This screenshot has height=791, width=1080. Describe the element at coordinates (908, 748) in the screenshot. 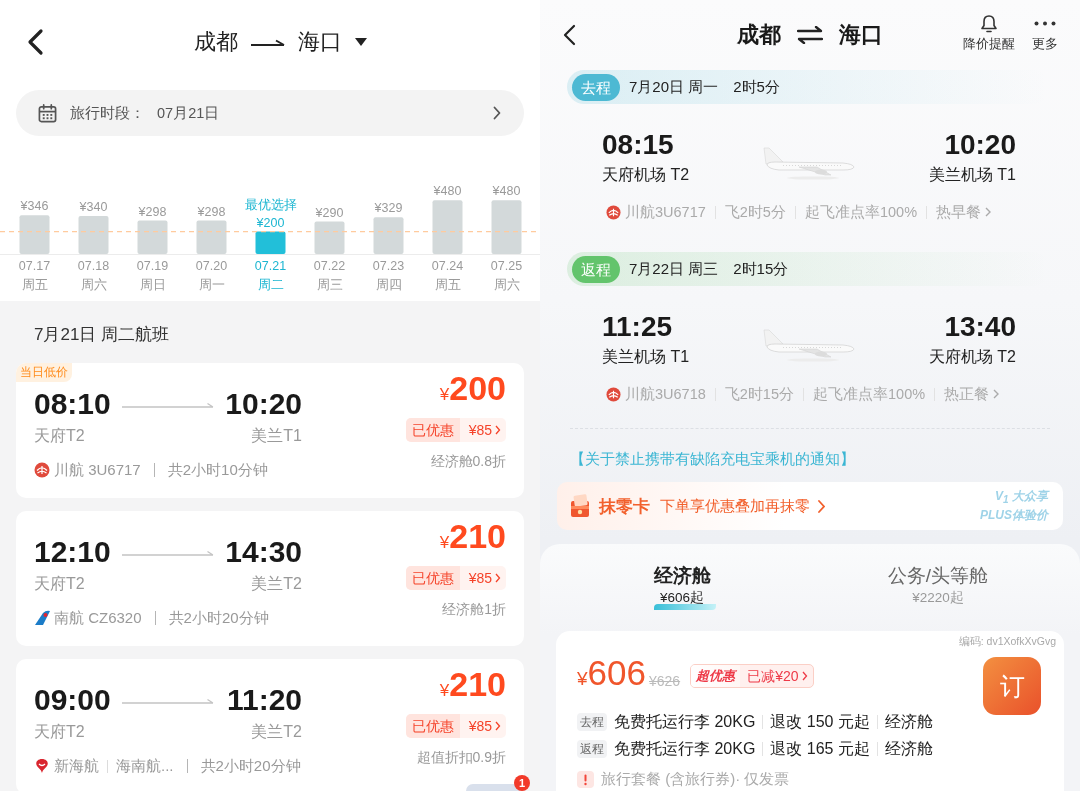

I see `rule-text: 经济舱` at that location.